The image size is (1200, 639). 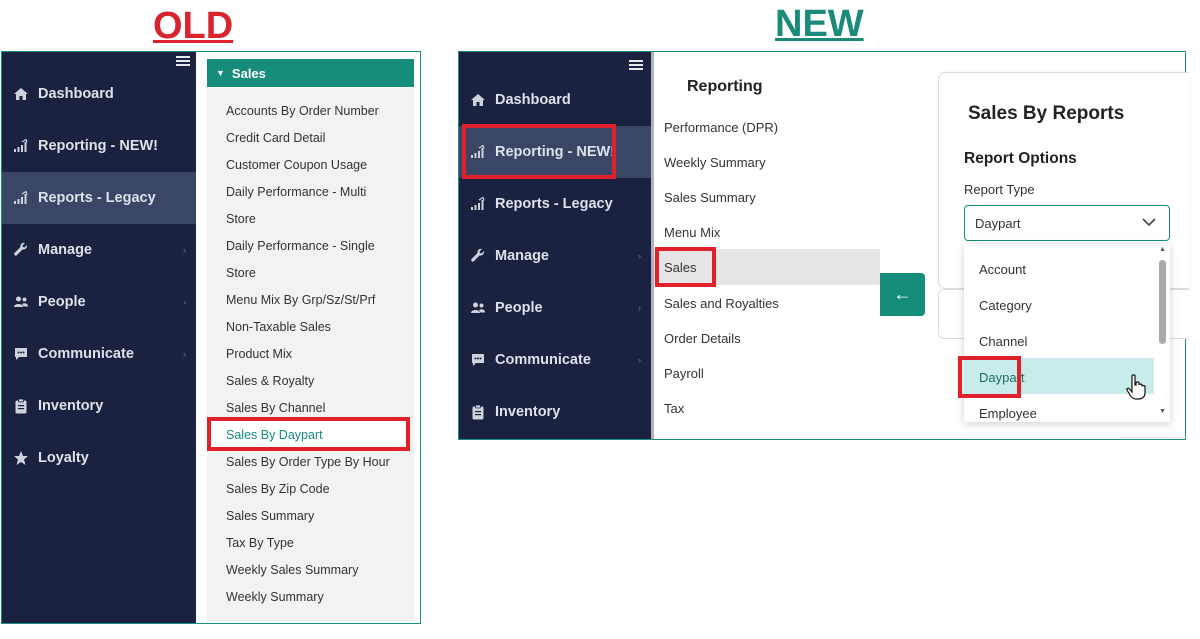 I want to click on report-list-item: Customer Coupon Usage, so click(x=296, y=165).